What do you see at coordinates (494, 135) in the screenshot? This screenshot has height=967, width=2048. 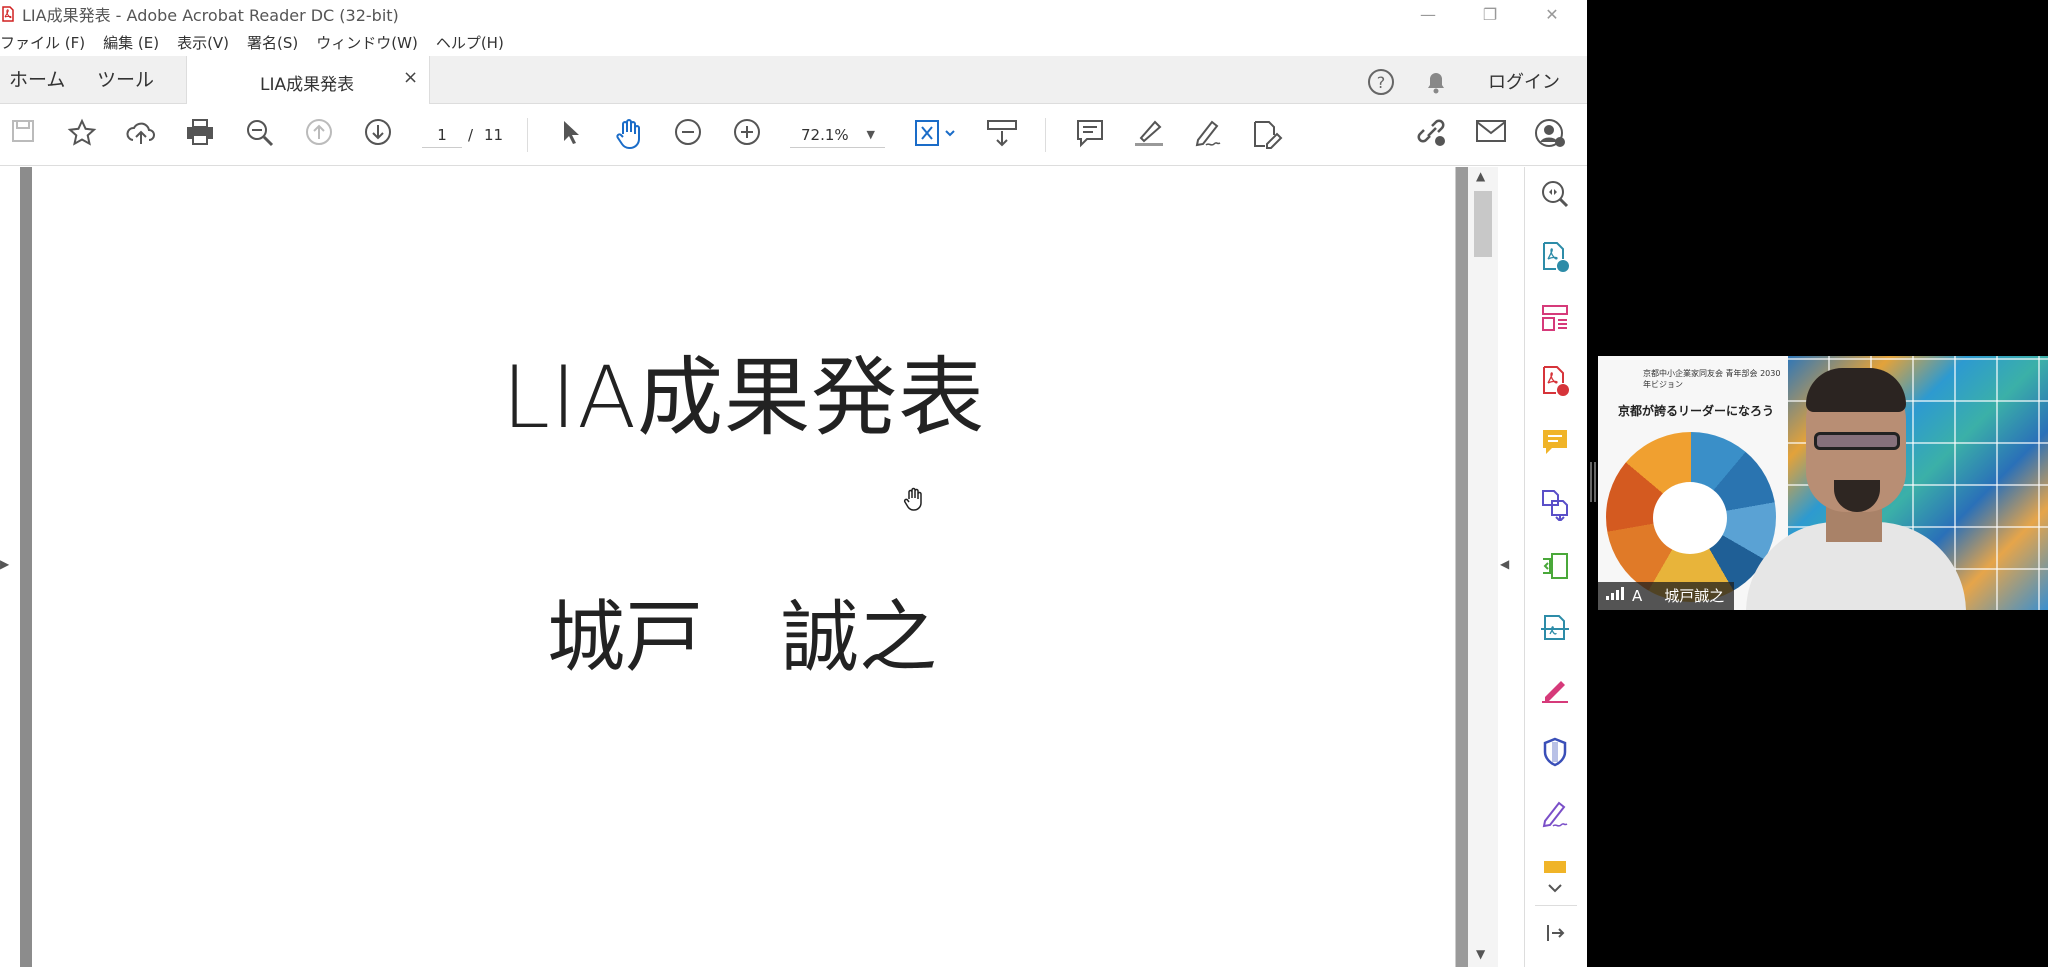 I see `page-total: 11` at bounding box center [494, 135].